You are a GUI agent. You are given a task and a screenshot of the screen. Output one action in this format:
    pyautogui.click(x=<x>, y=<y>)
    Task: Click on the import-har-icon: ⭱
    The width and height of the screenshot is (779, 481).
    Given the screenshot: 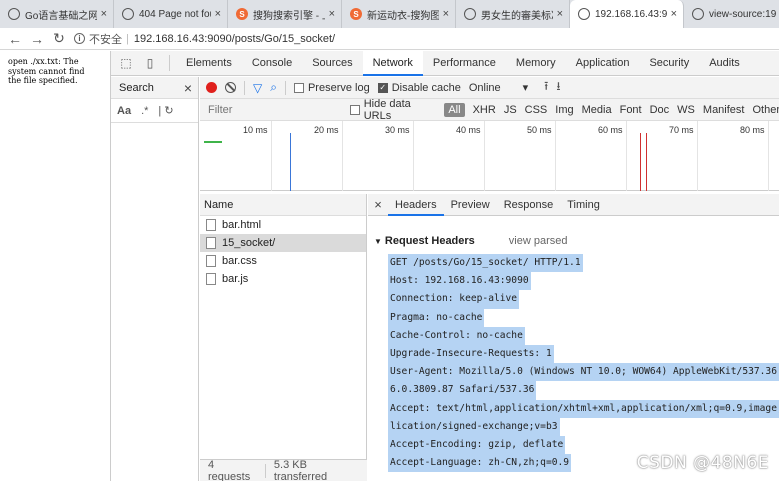 What is the action you would take?
    pyautogui.click(x=546, y=87)
    